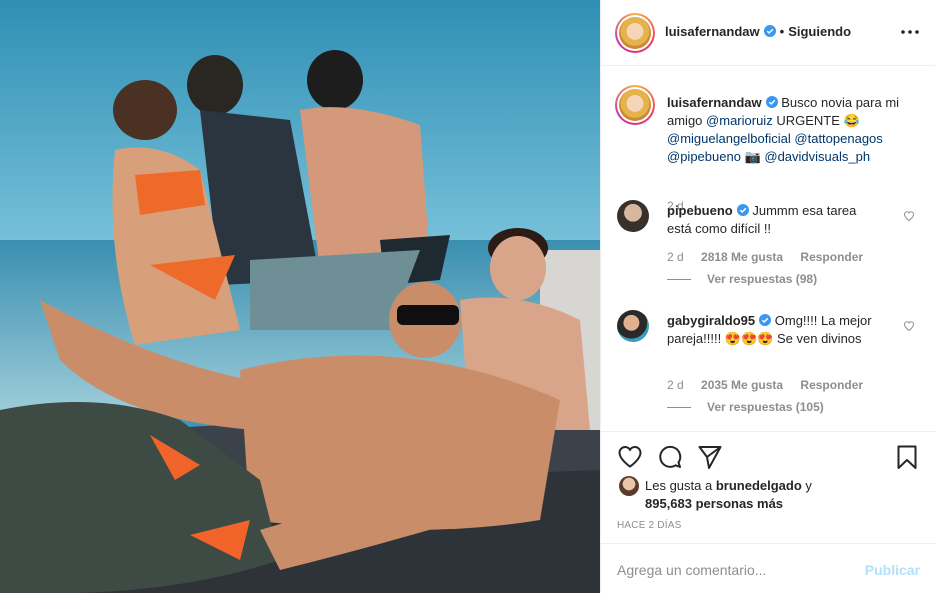  I want to click on caption-text-2: URGENTE 😂, so click(818, 120).